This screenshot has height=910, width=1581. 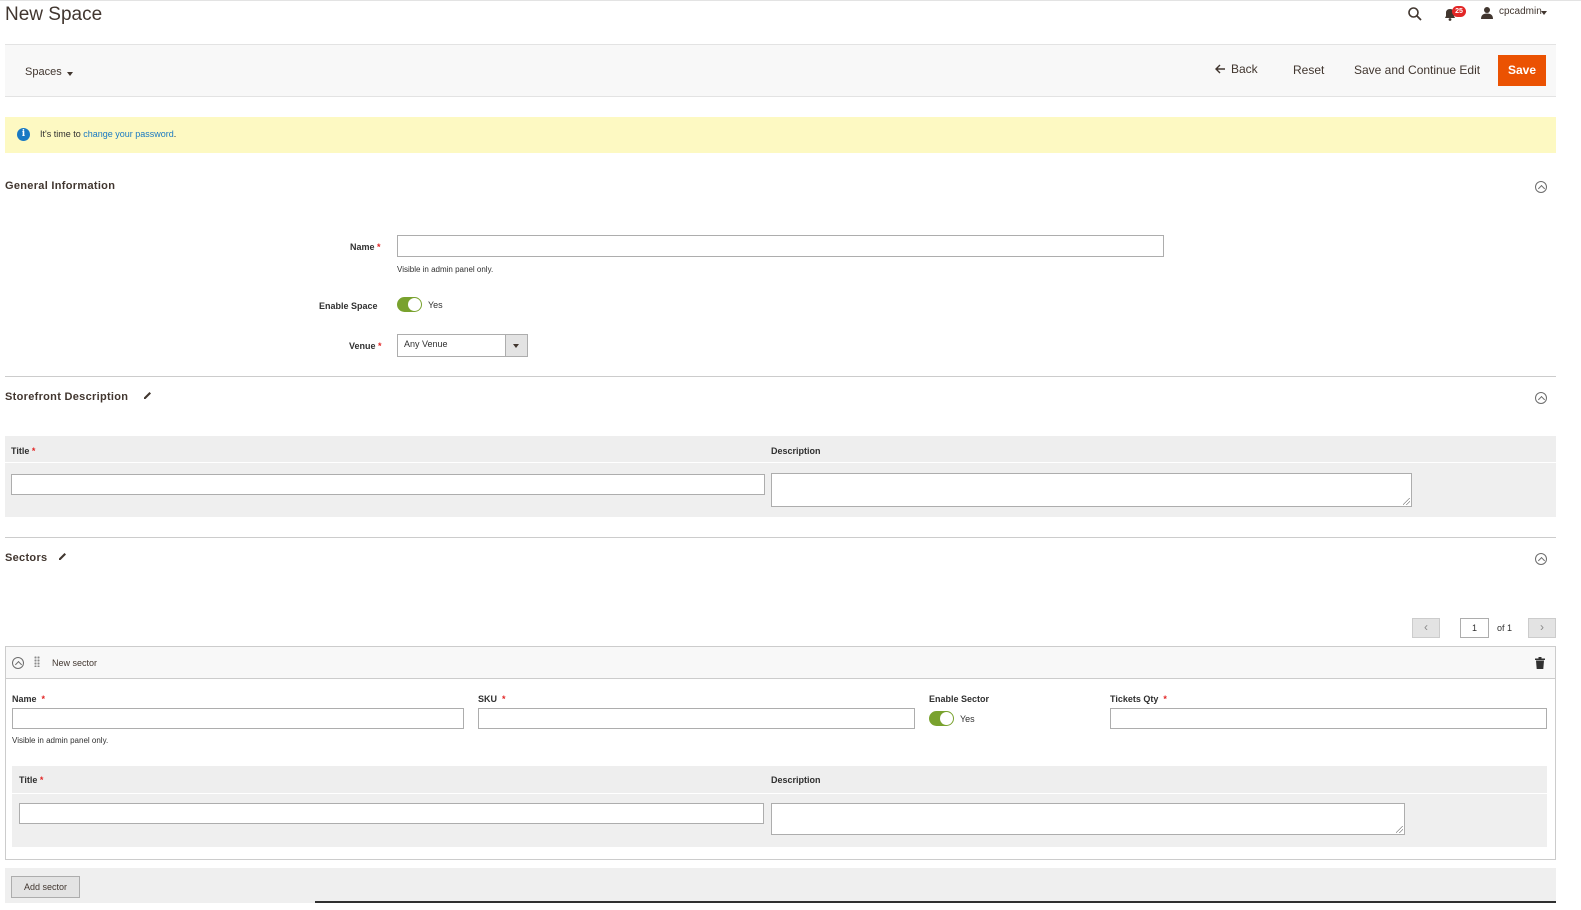 What do you see at coordinates (780, 135) in the screenshot?
I see `password-notice` at bounding box center [780, 135].